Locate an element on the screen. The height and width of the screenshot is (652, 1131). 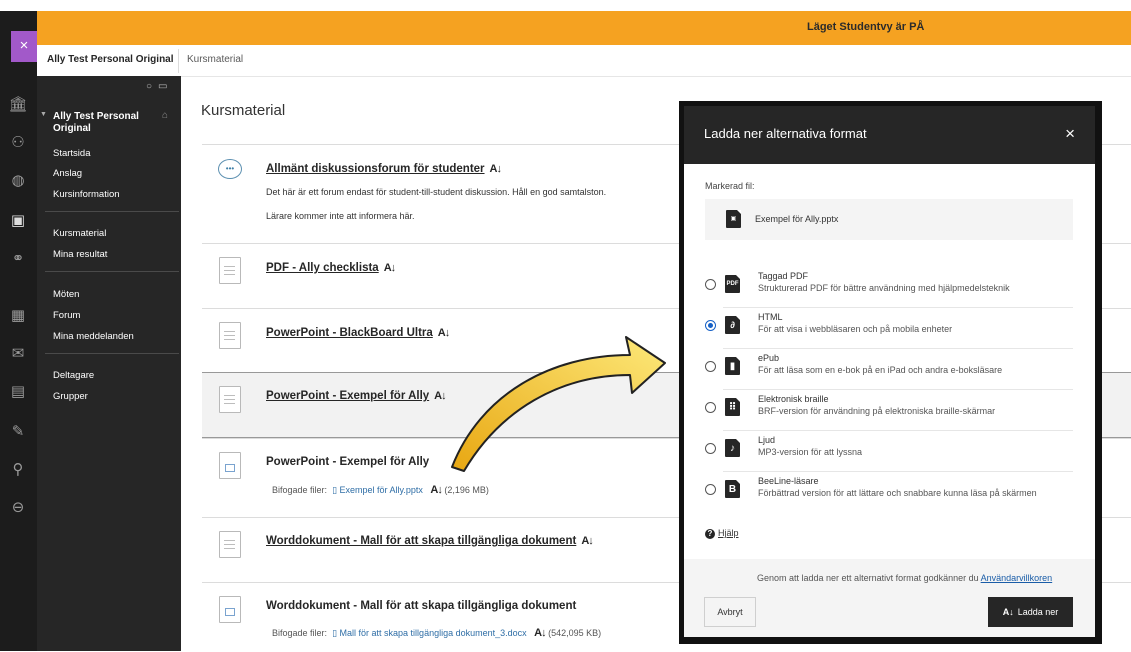
breadcrumb-course: Ally Test Personal Original is located at coordinates (110, 59).